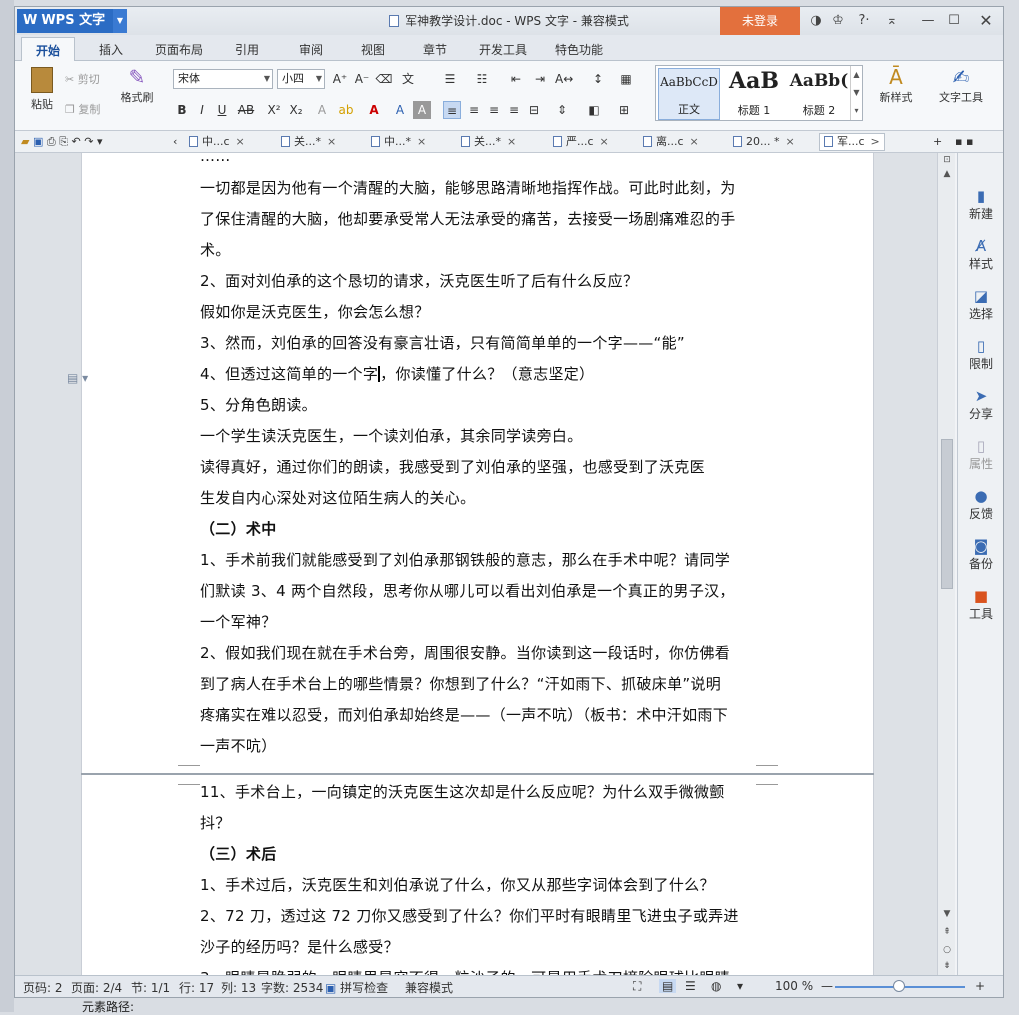 The image size is (1019, 1015). What do you see at coordinates (48, 49) in the screenshot?
I see `tab-home: 开始` at bounding box center [48, 49].